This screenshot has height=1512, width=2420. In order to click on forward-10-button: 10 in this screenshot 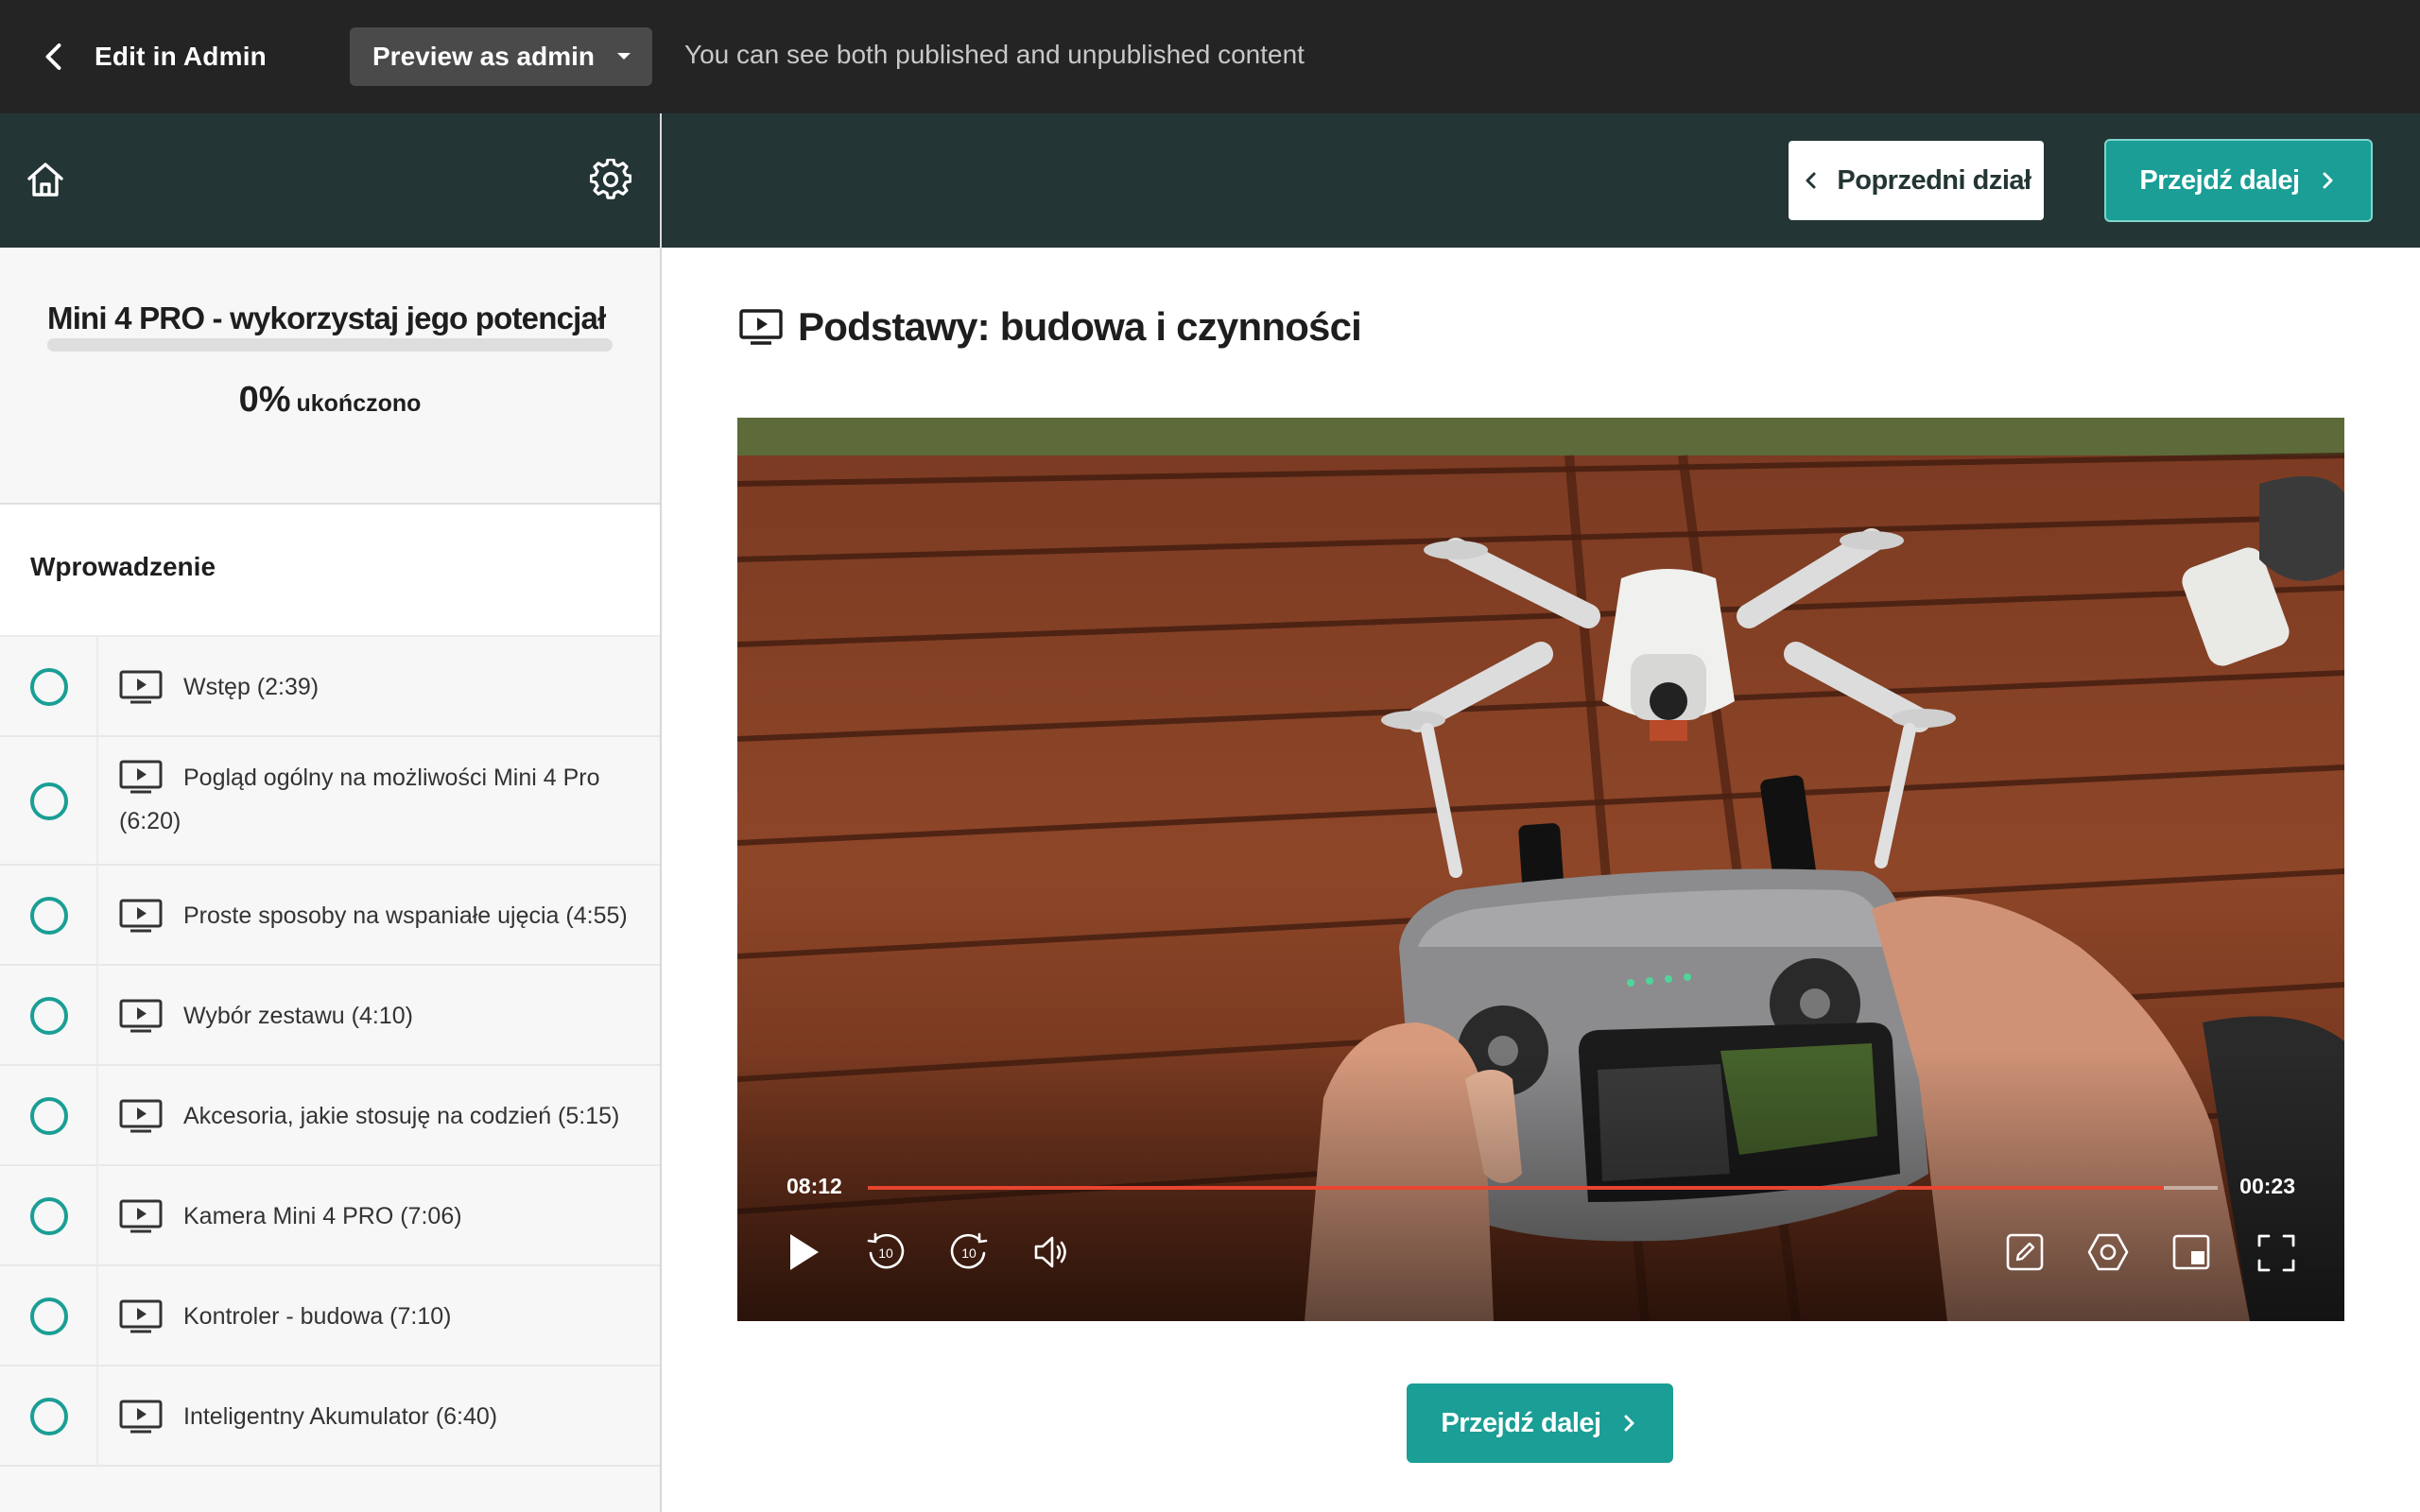, I will do `click(969, 1252)`.